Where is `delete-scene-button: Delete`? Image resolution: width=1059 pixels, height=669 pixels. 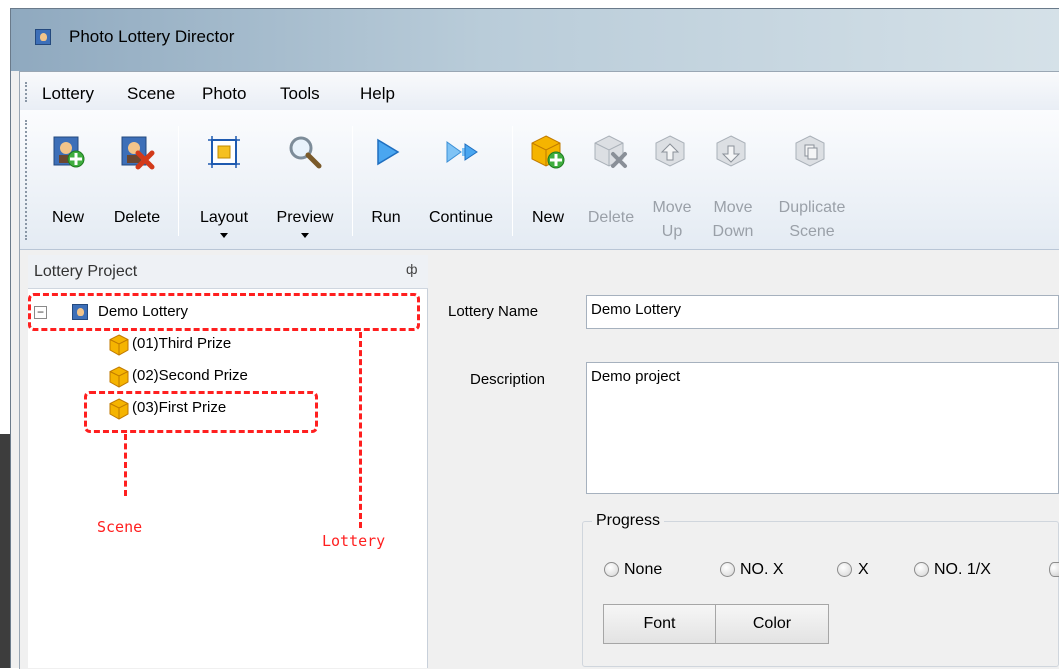
delete-scene-button: Delete is located at coordinates (611, 180).